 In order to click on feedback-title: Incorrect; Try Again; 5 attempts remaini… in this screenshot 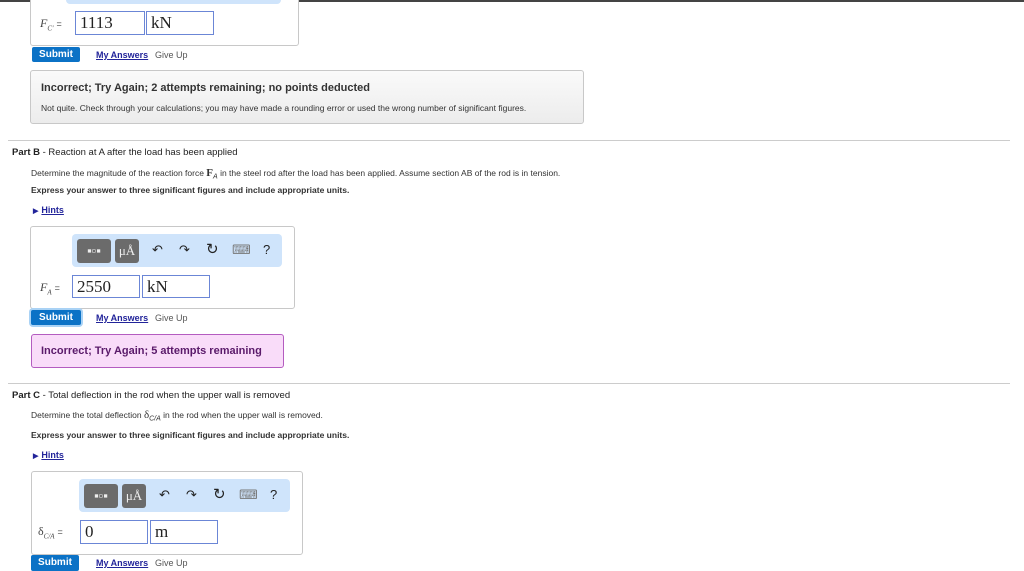, I will do `click(151, 351)`.